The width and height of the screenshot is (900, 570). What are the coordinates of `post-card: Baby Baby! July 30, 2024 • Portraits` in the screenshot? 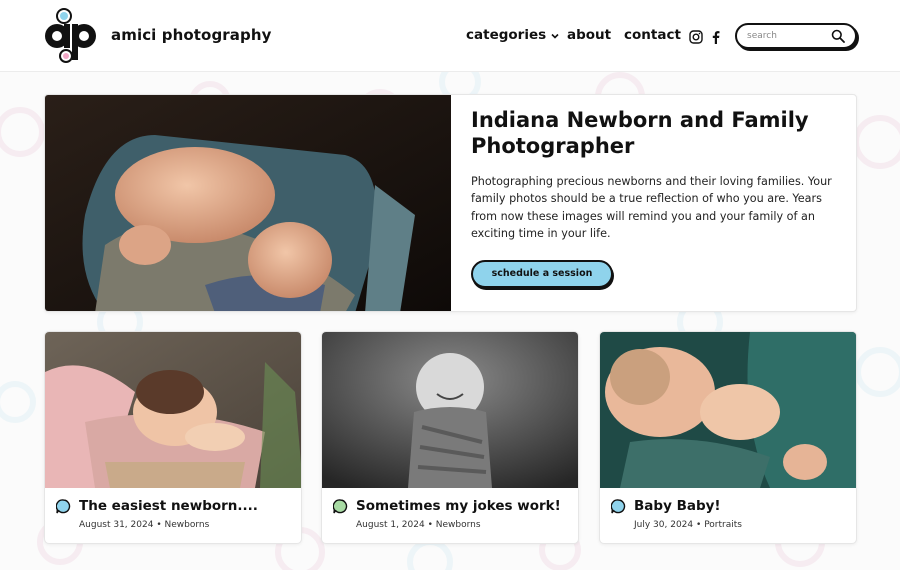 It's located at (728, 437).